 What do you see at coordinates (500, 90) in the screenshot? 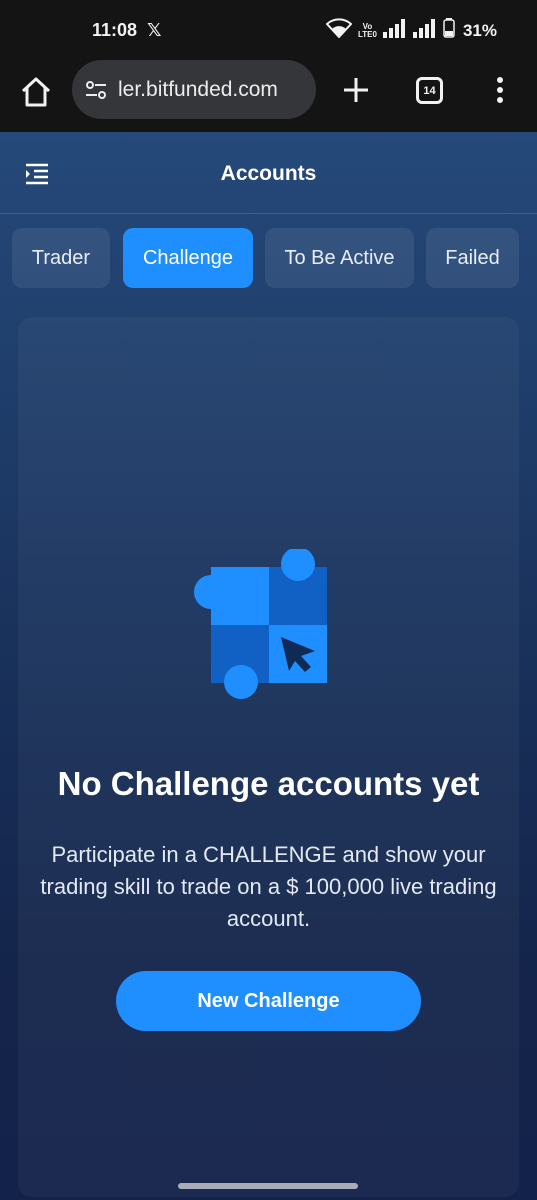
I see `more-vert-icon` at bounding box center [500, 90].